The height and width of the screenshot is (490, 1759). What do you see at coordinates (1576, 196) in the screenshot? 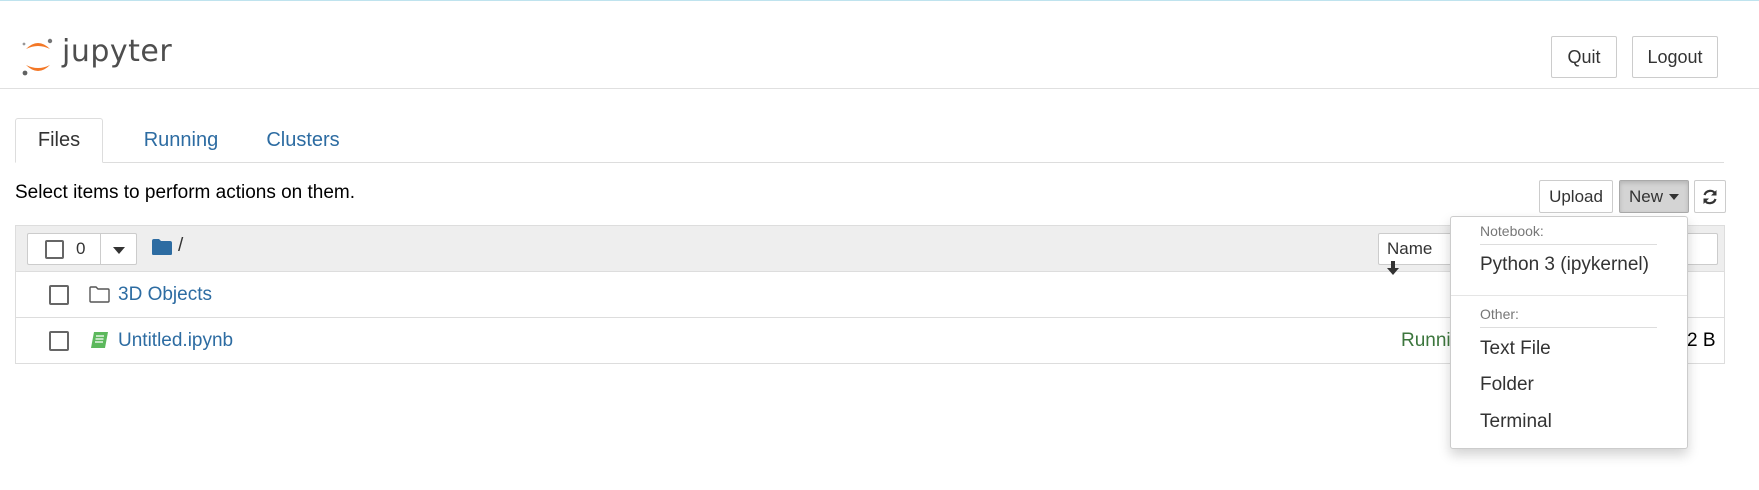
I see `upload-button: Upload` at bounding box center [1576, 196].